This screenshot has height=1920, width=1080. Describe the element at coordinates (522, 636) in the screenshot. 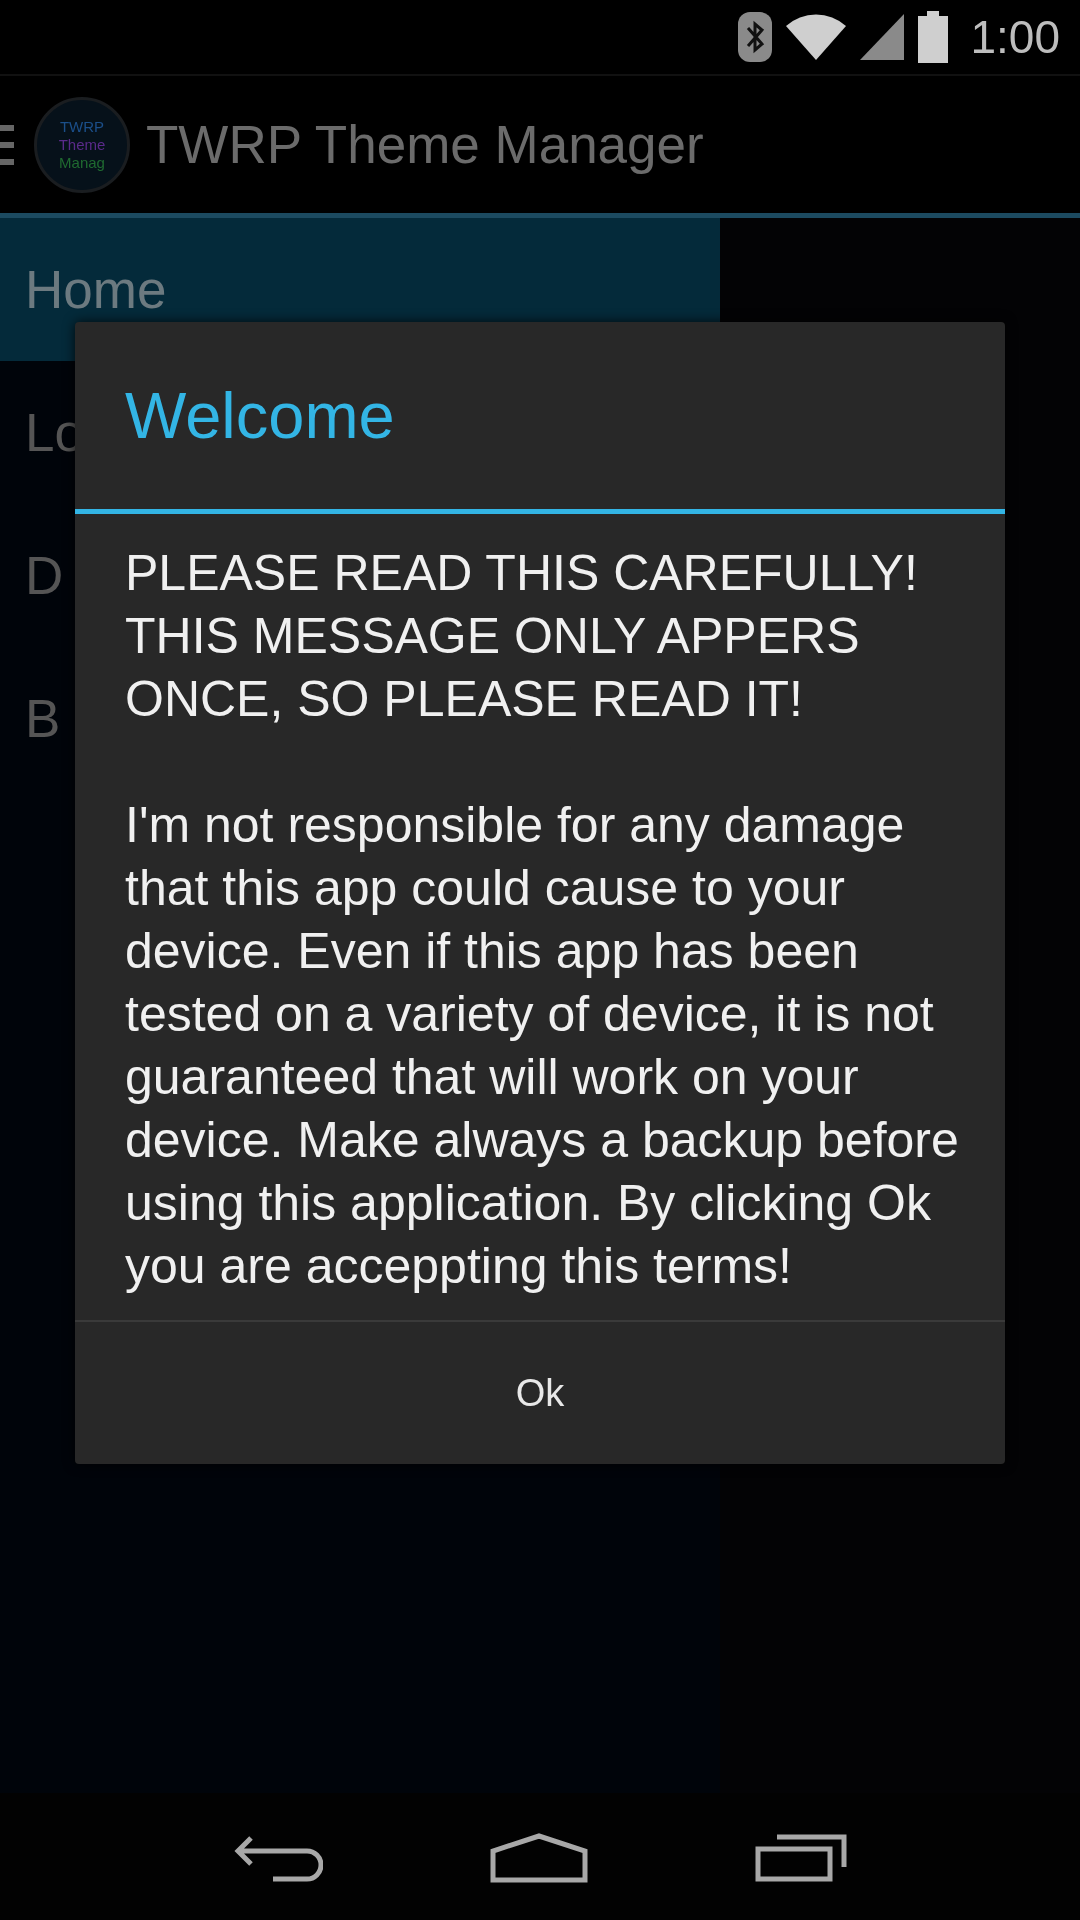

I see `dialog-message: PLEASE READ THIS CAREFULLY! THIS MESSAGE ONLY APPERS ONCE, SO PLEASE READ IT!` at that location.